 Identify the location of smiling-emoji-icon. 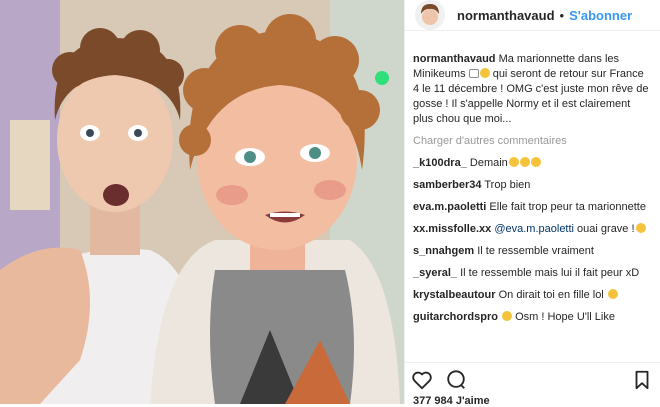
(484, 73).